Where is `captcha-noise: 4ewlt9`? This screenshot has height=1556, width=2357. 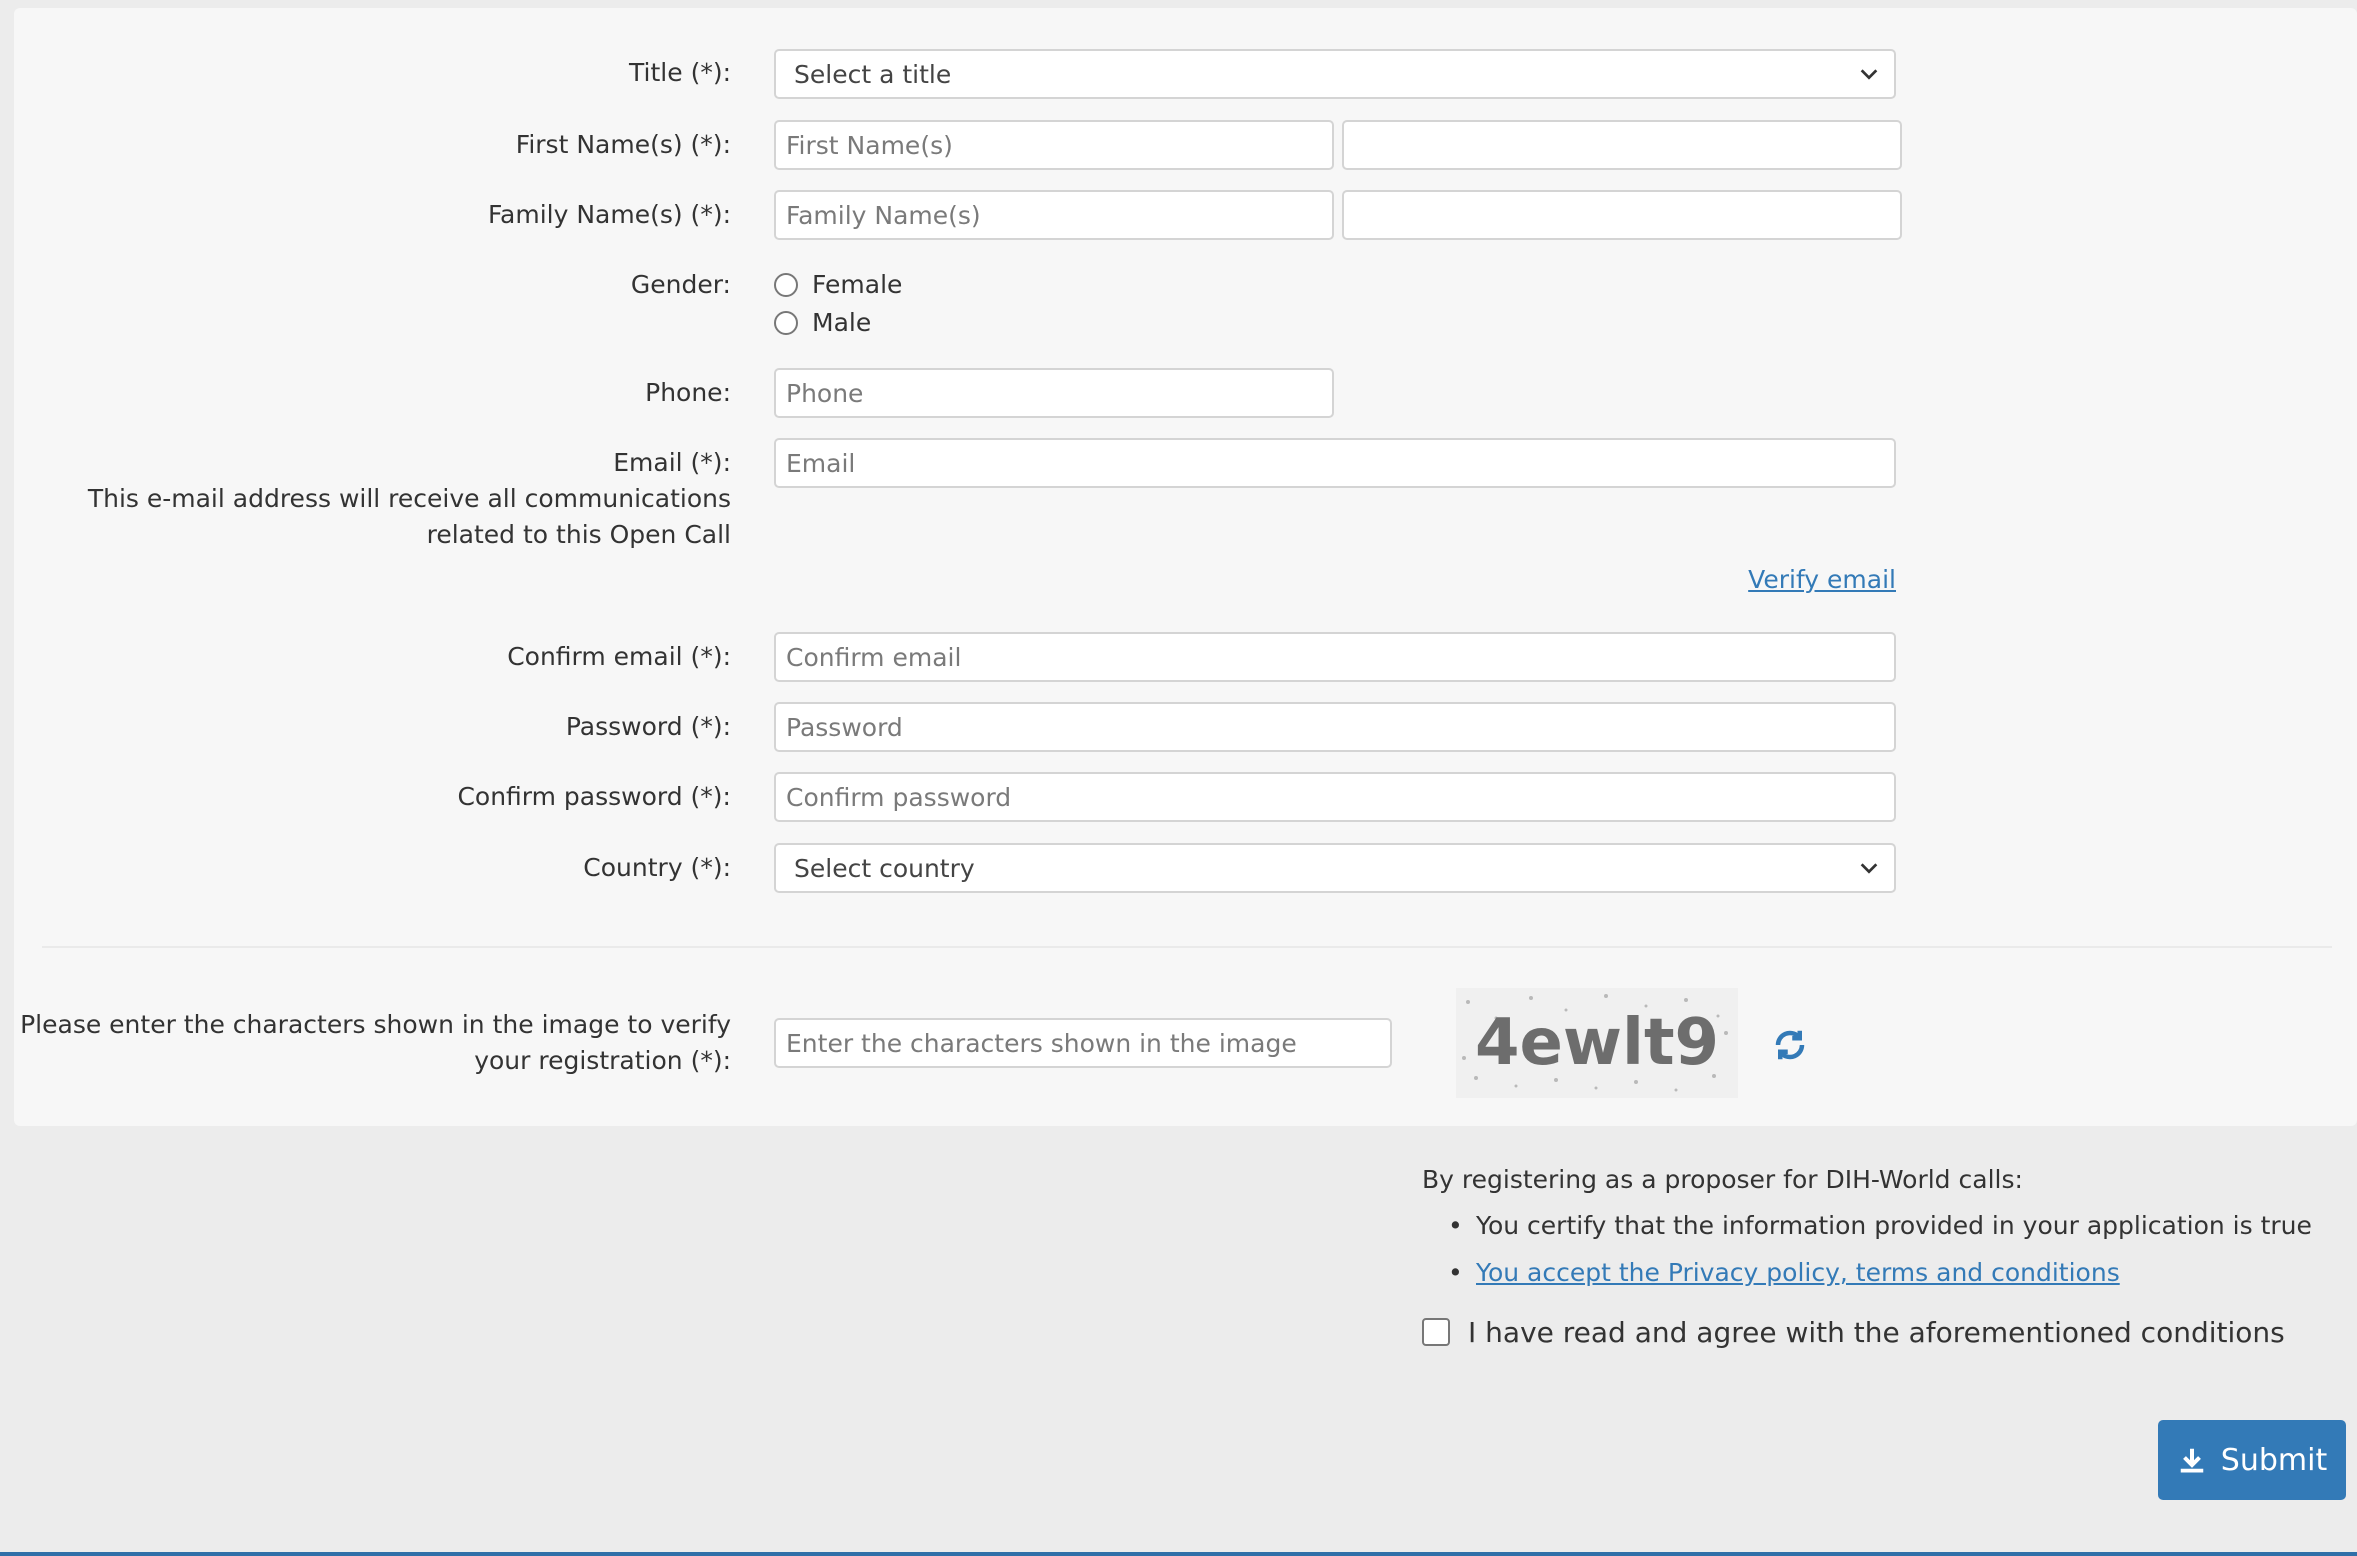
captcha-noise: 4ewlt9 is located at coordinates (1595, 1043).